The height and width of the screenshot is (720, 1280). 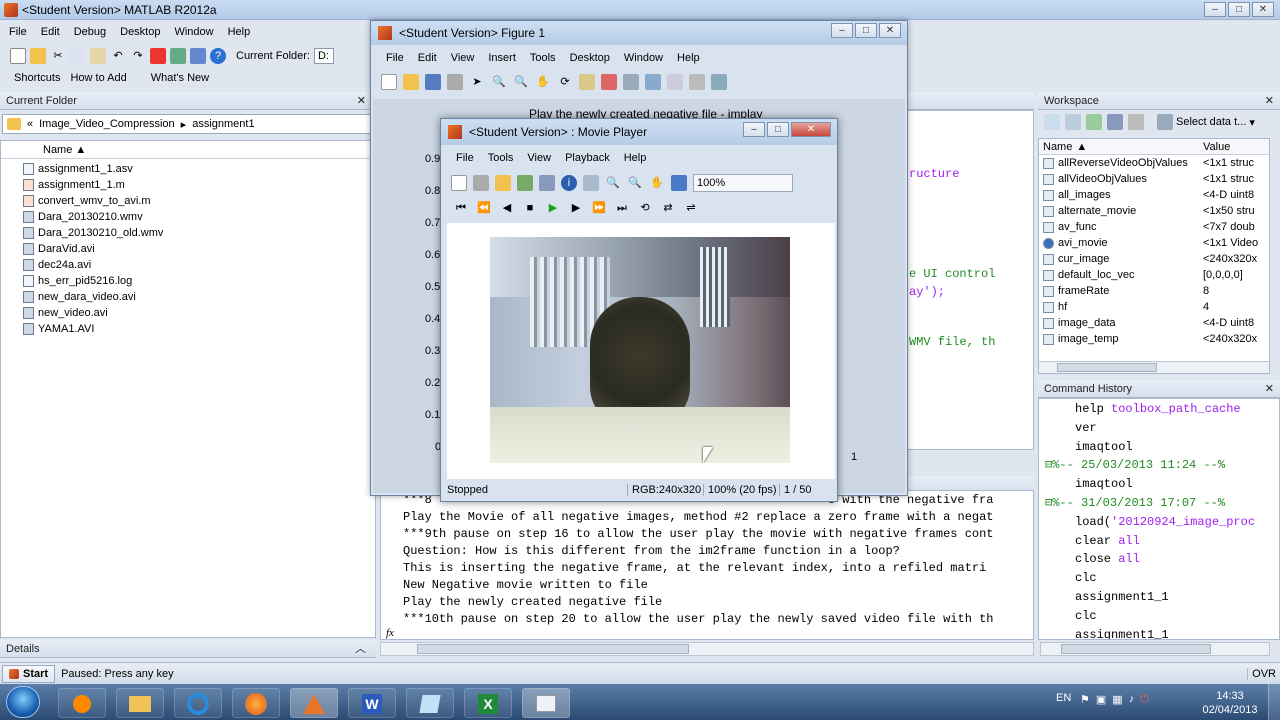 I want to click on volume-icon: ♪, so click(x=1132, y=699).